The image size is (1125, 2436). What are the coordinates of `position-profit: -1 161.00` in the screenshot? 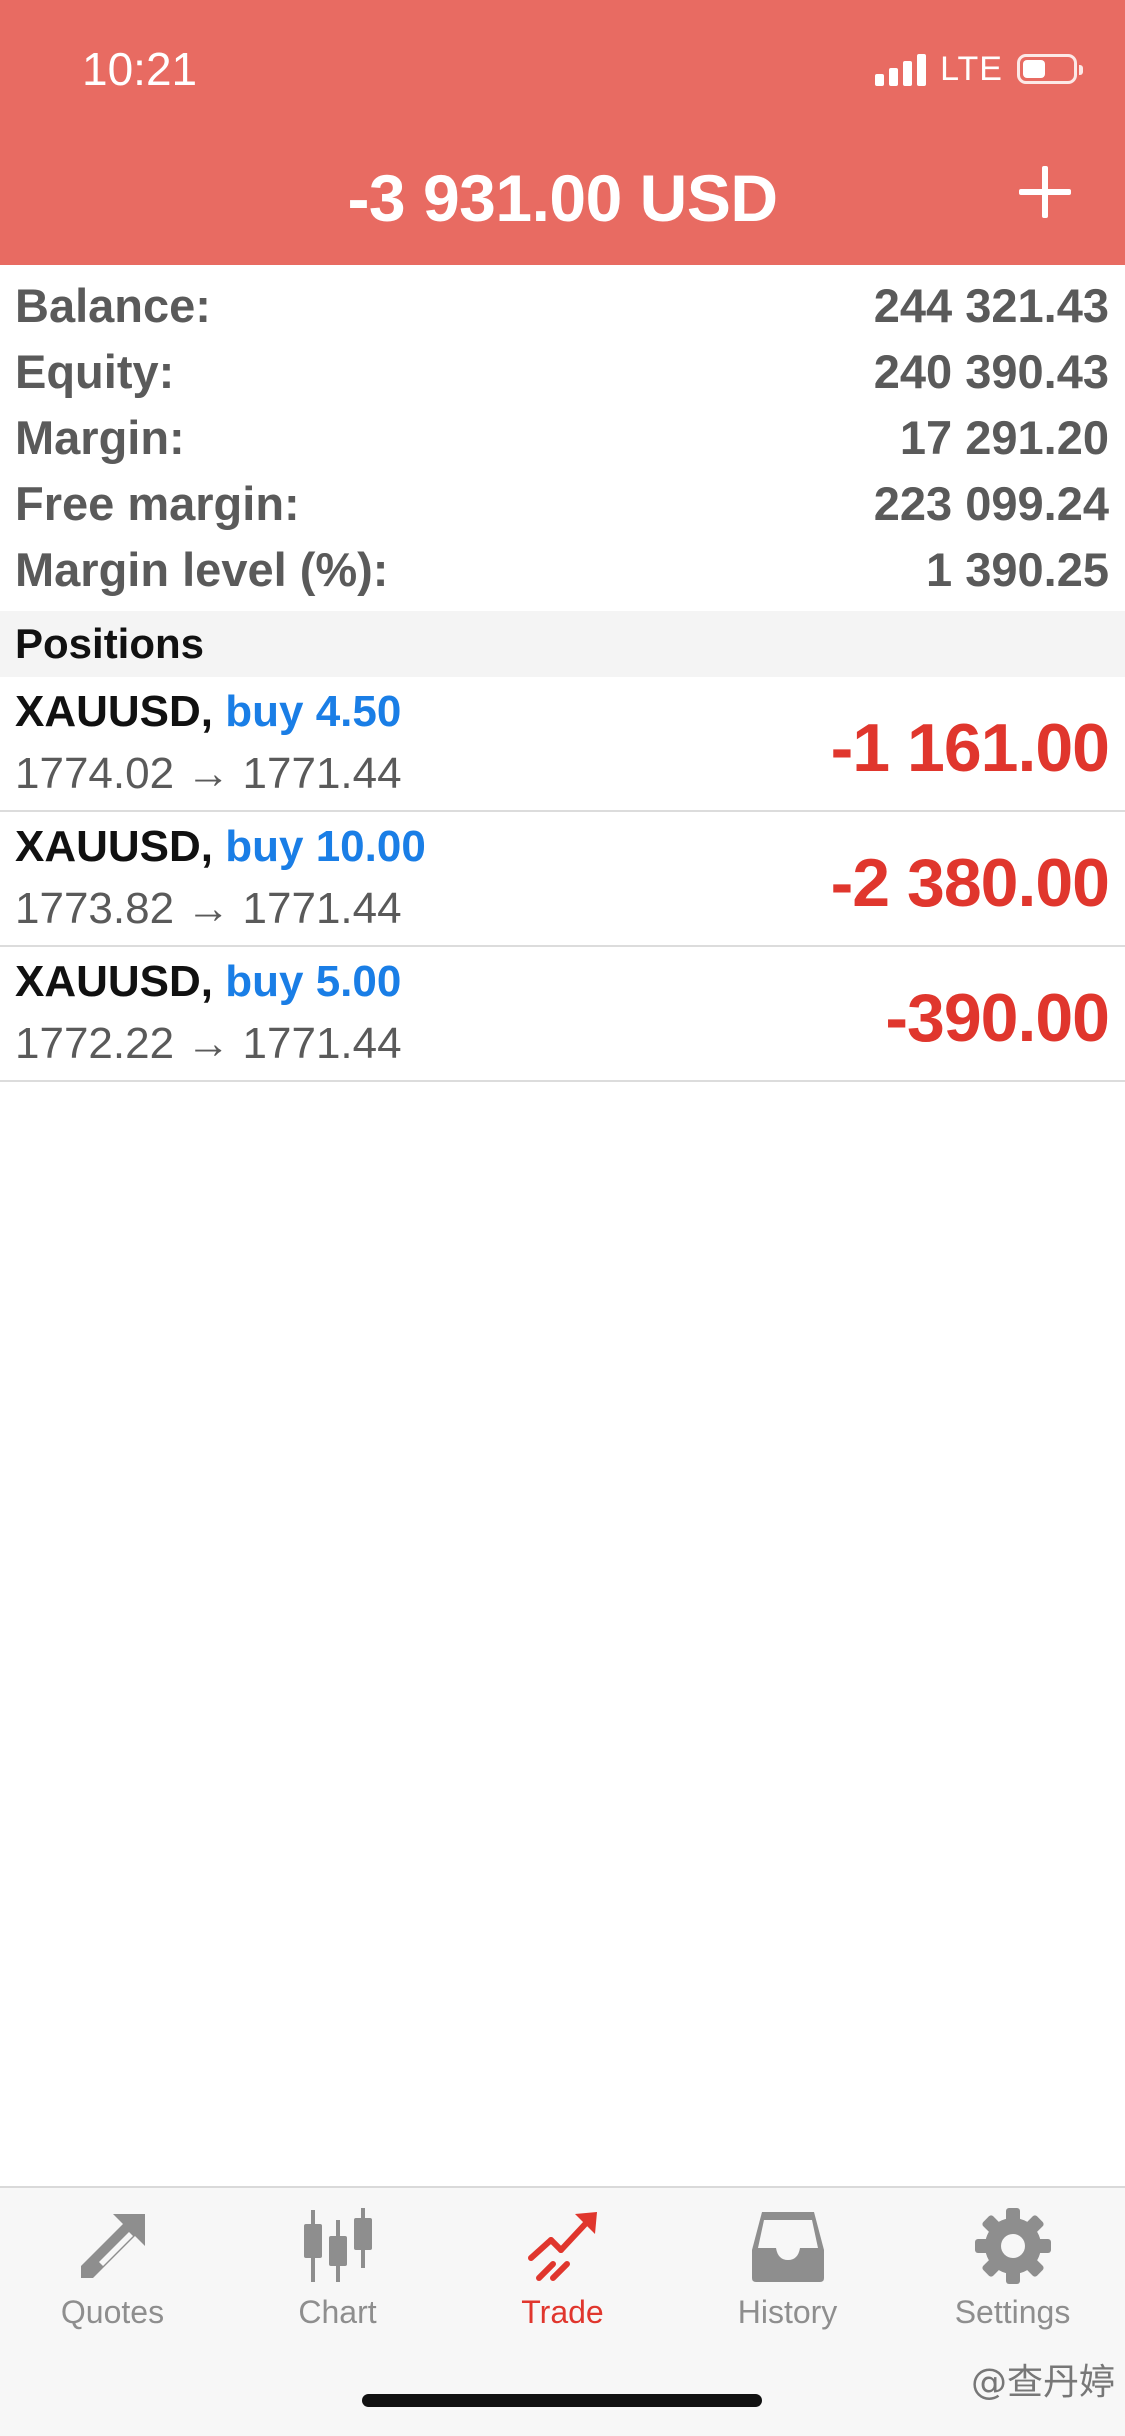 It's located at (970, 748).